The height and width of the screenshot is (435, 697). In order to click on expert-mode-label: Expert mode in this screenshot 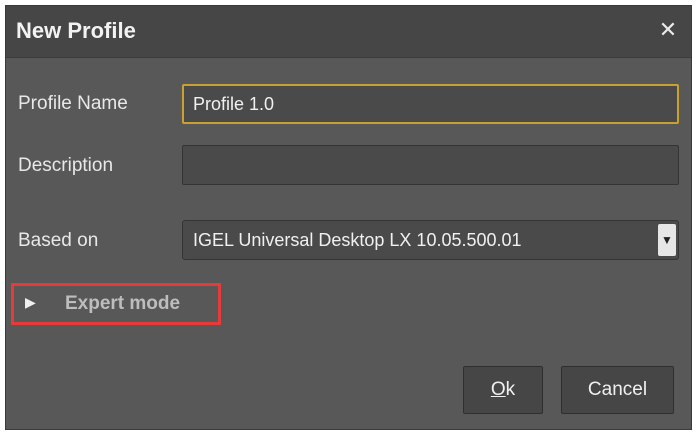, I will do `click(123, 303)`.